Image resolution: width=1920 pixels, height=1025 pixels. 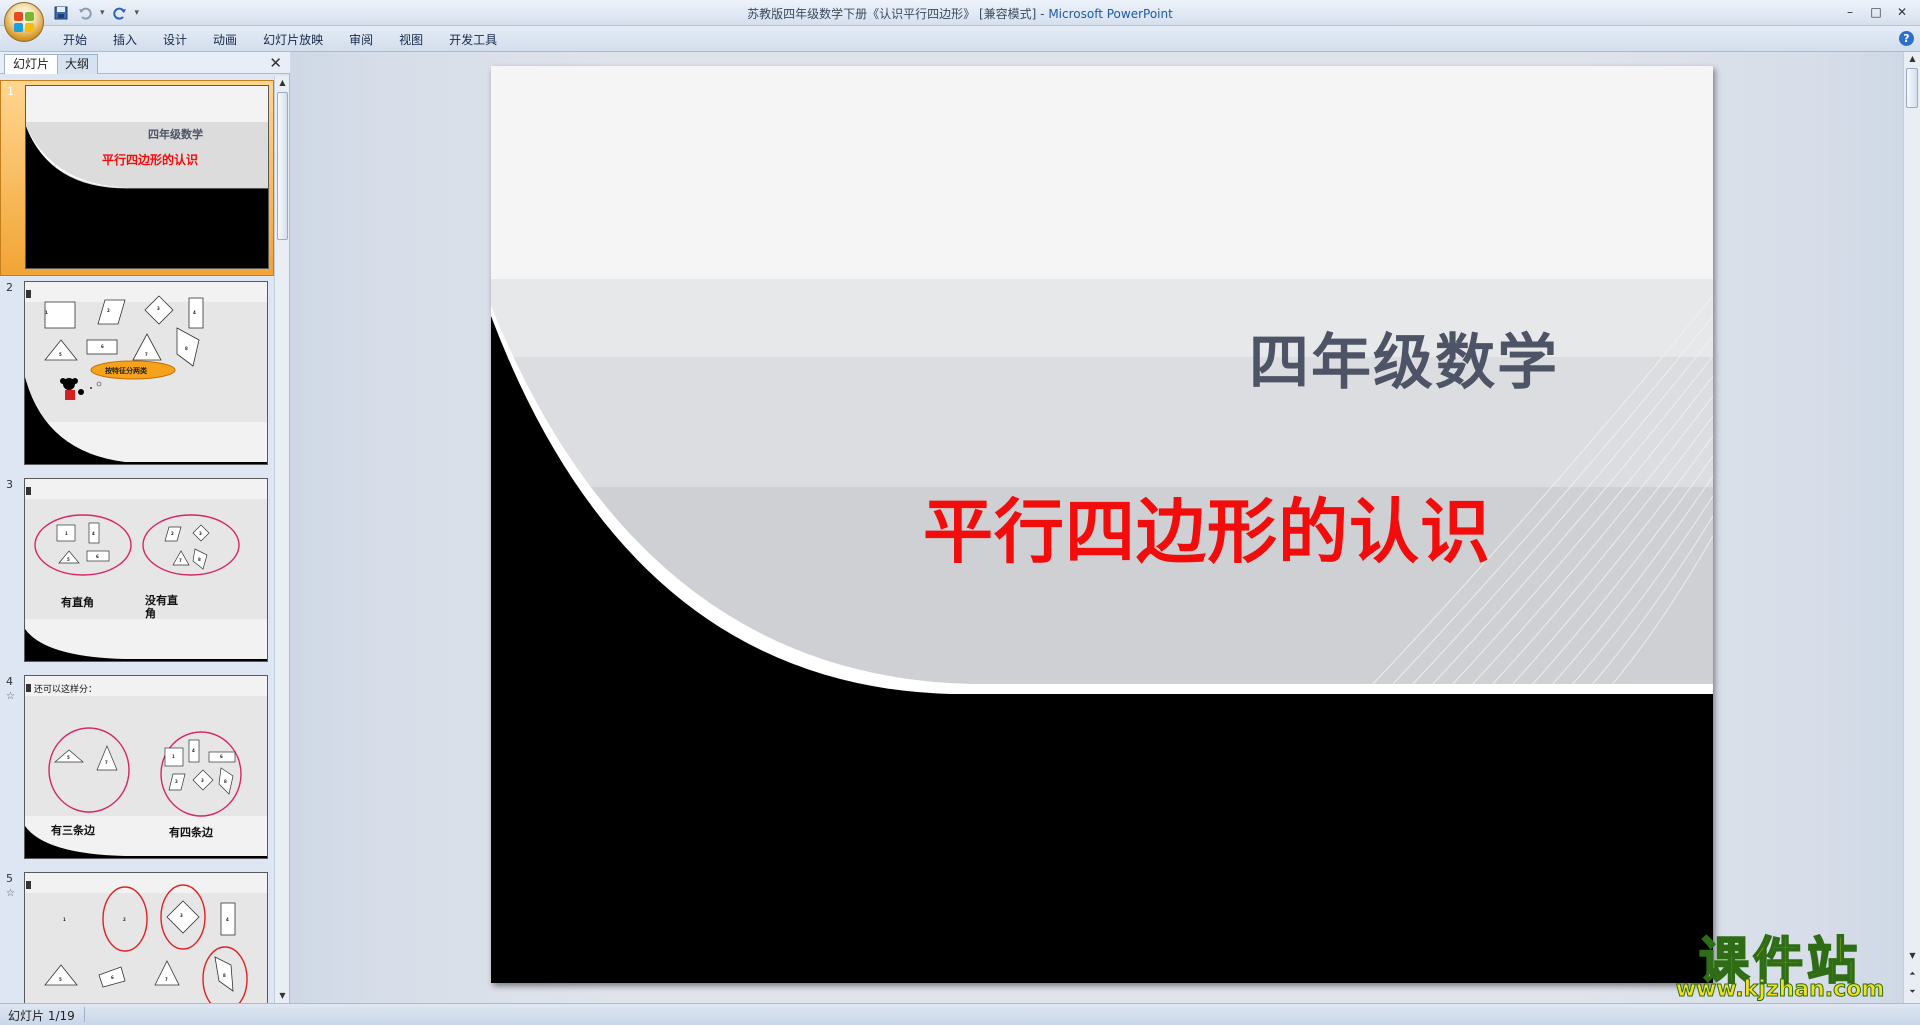 I want to click on tab-design: 设计, so click(x=175, y=40).